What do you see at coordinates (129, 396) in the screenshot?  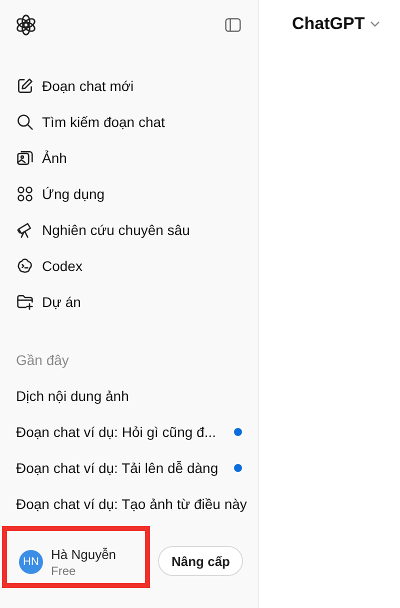 I see `chat-history-item: Dịch nội dung ảnh` at bounding box center [129, 396].